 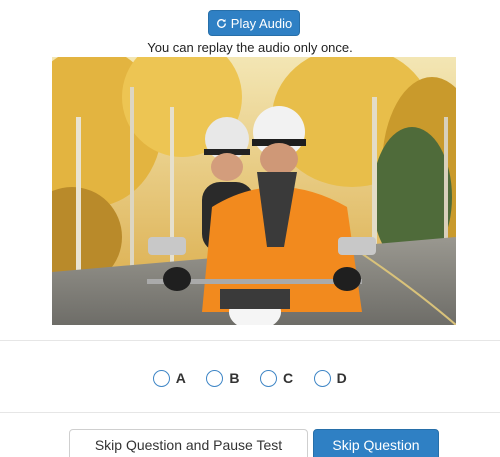 What do you see at coordinates (188, 443) in the screenshot?
I see `skip-and-pause-button: Skip Question and Pause Test` at bounding box center [188, 443].